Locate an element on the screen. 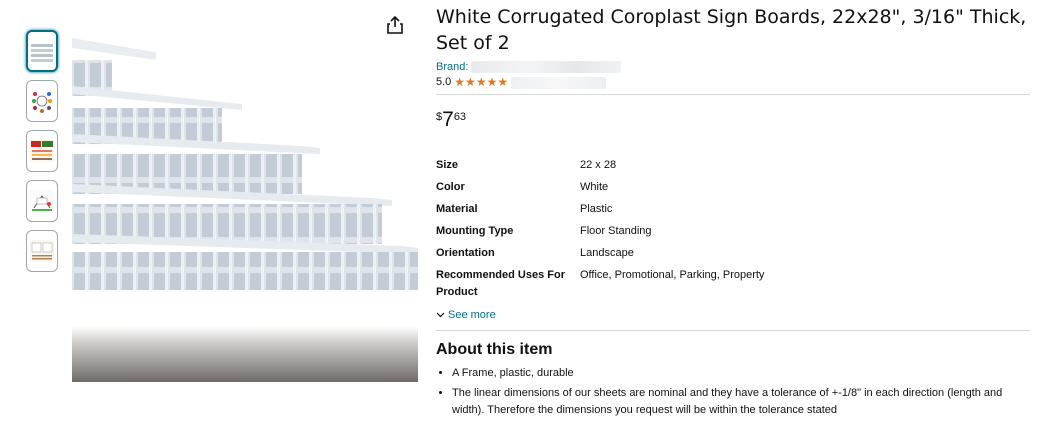  spec-key: Mounting Type is located at coordinates (475, 231).